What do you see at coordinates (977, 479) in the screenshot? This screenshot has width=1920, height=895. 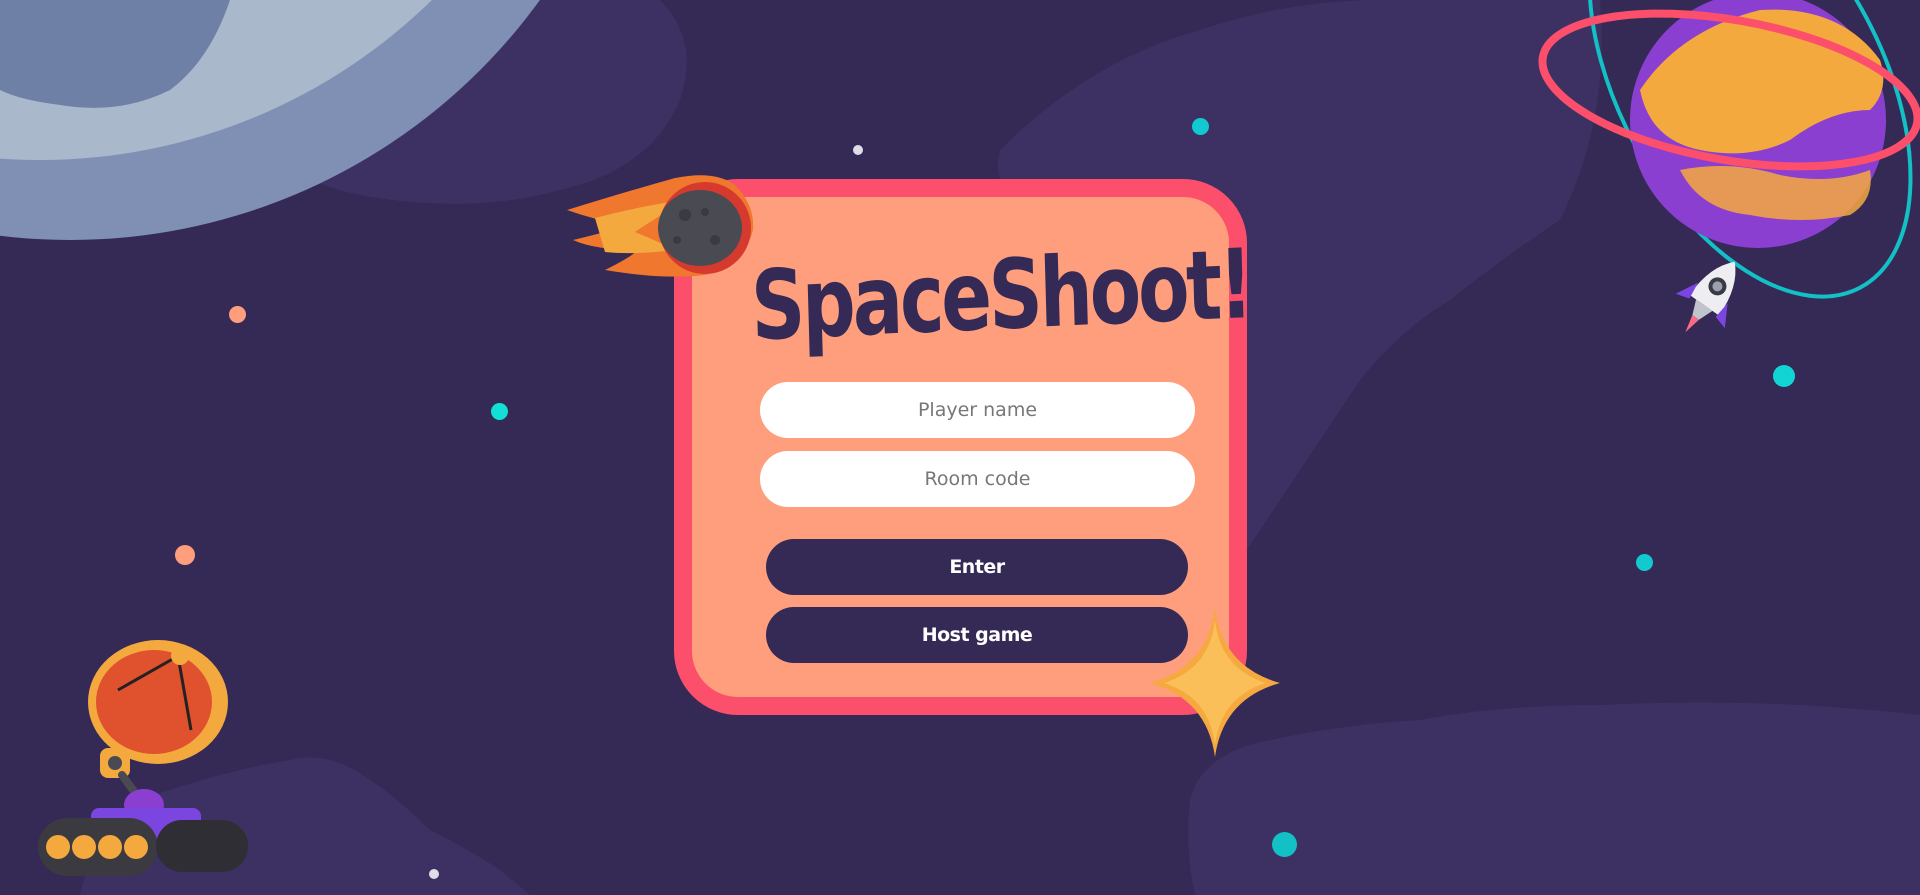 I see `room-code-input` at bounding box center [977, 479].